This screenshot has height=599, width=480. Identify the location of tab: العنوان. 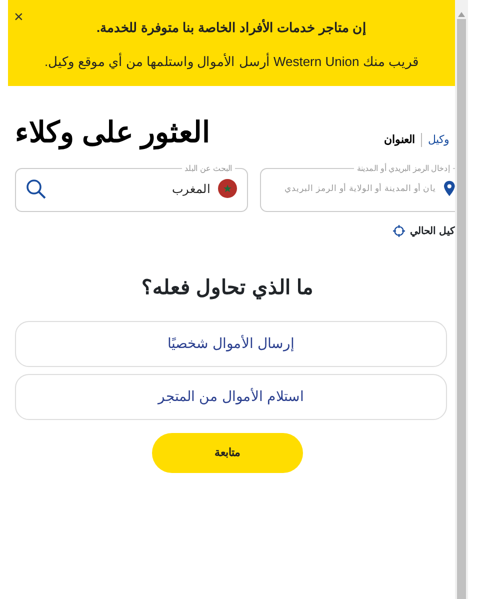
(399, 140).